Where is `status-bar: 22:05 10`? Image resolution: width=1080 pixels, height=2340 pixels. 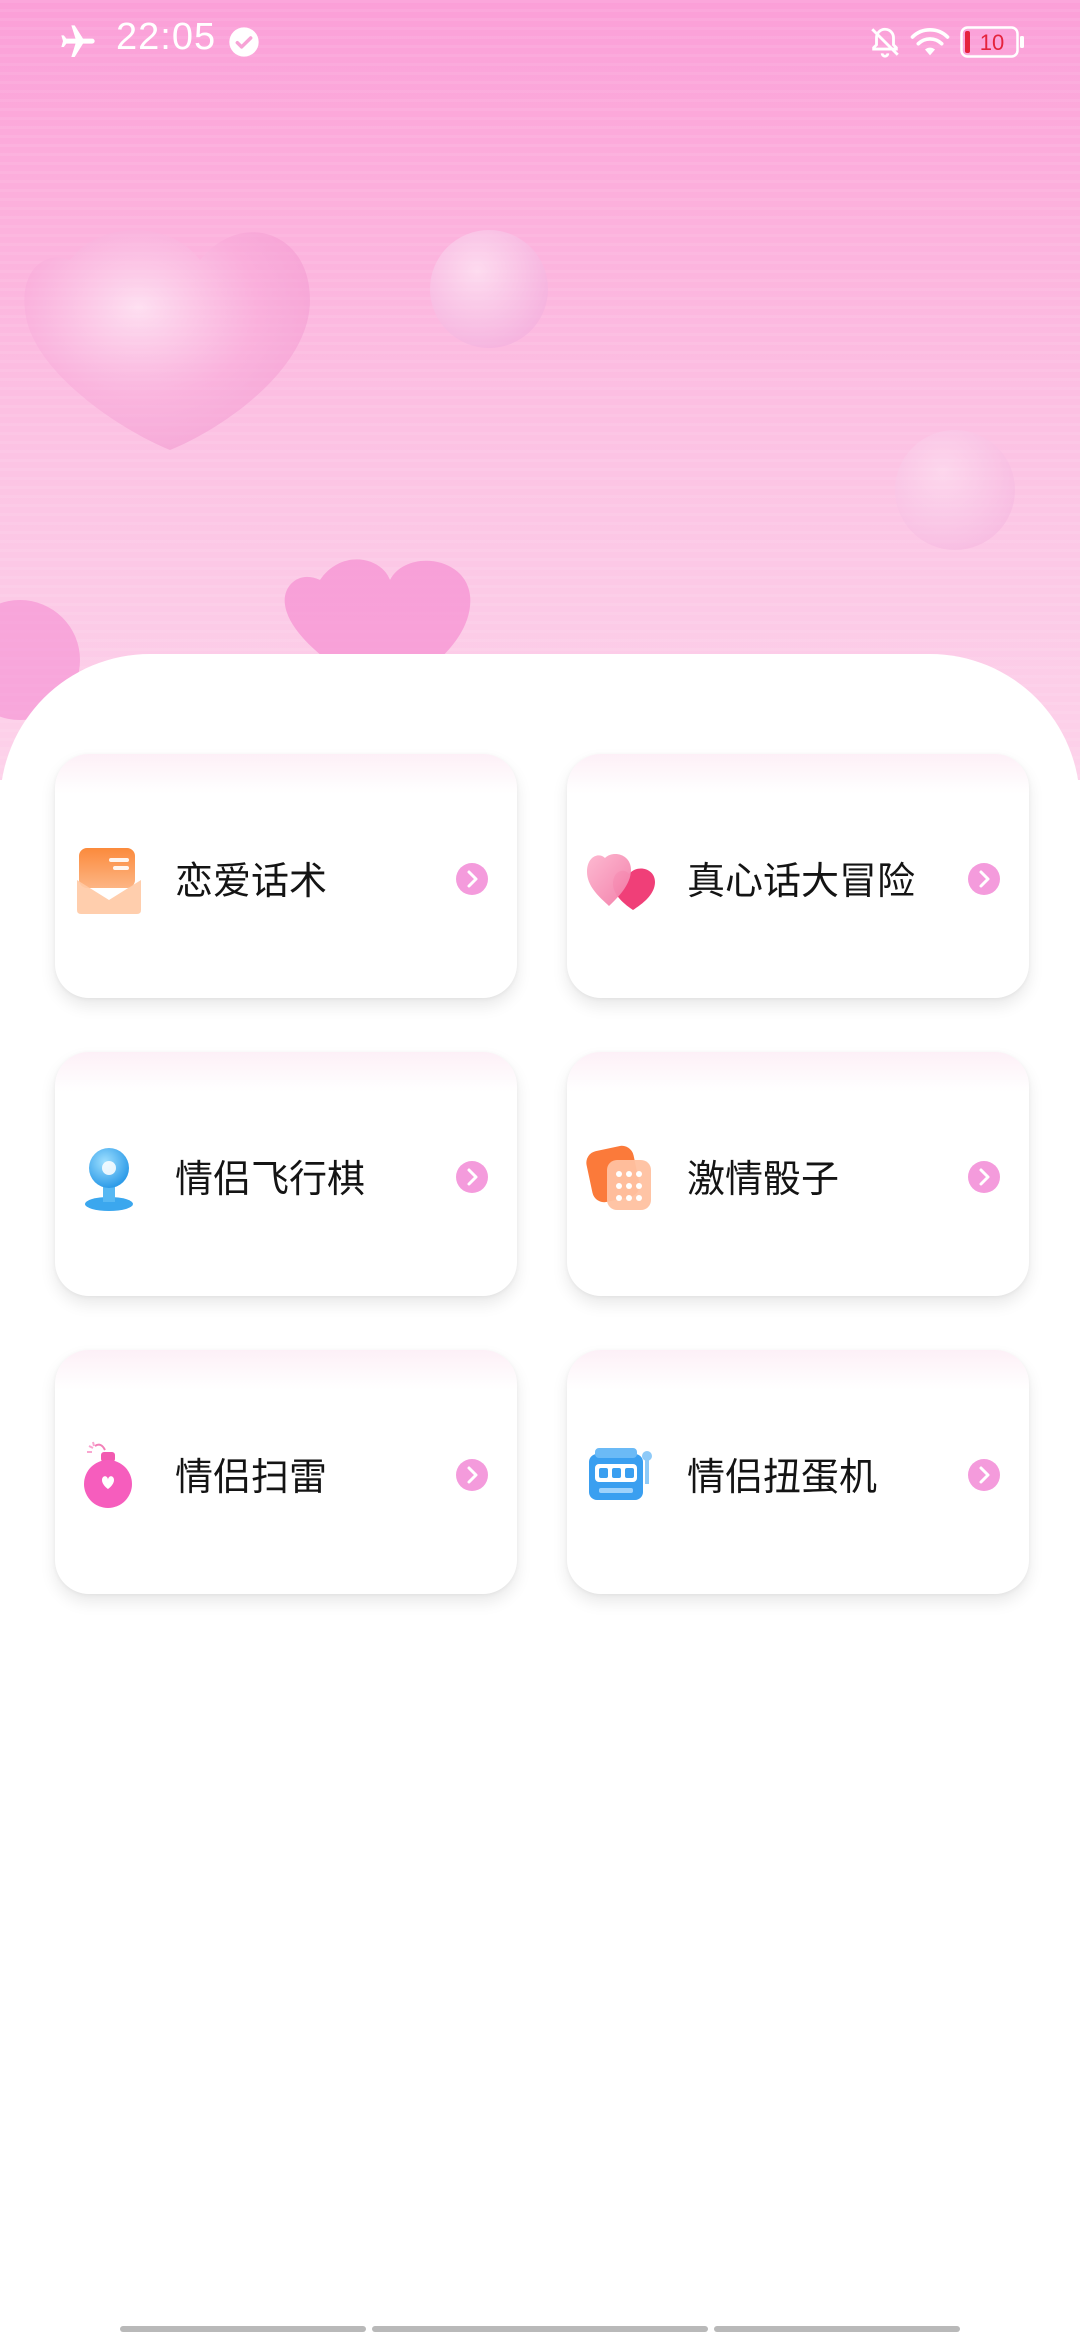
status-bar: 22:05 10 is located at coordinates (540, 42).